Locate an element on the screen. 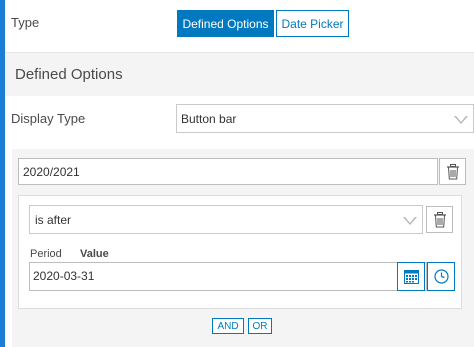  type-label: Type is located at coordinates (25, 22).